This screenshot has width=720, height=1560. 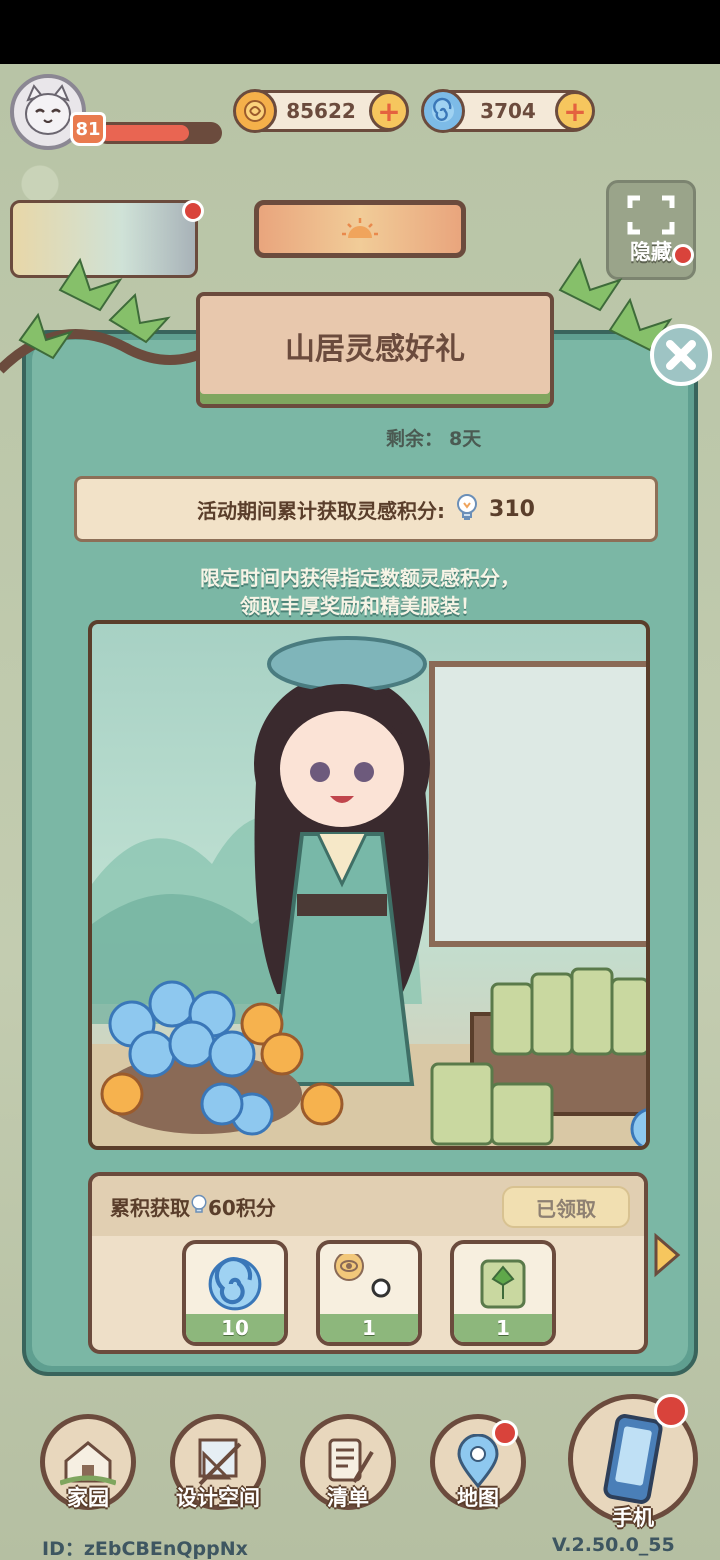 I want to click on reward-item-slot: 10, so click(x=235, y=1293).